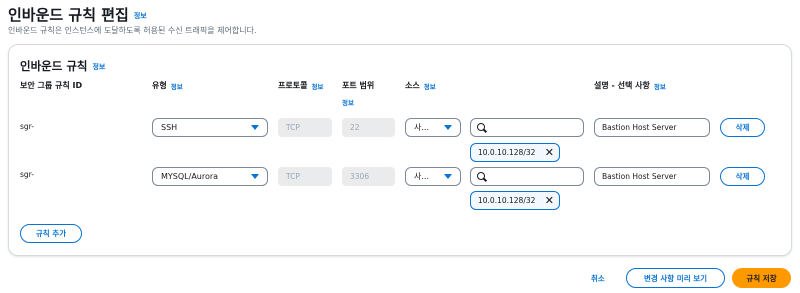 The width and height of the screenshot is (800, 293). I want to click on description-info-link: 정보, so click(660, 87).